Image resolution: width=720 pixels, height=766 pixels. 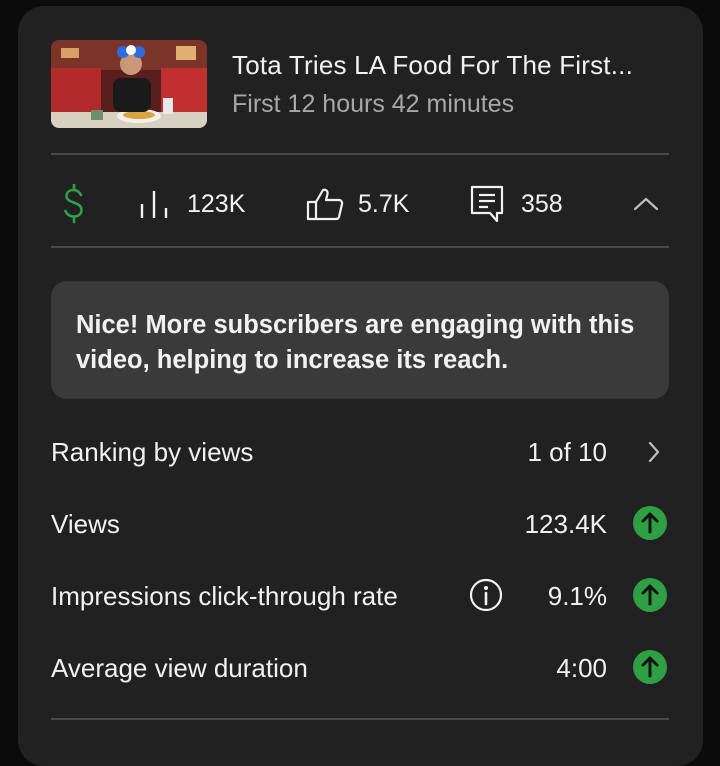 What do you see at coordinates (129, 84) in the screenshot?
I see `video-thumbnail` at bounding box center [129, 84].